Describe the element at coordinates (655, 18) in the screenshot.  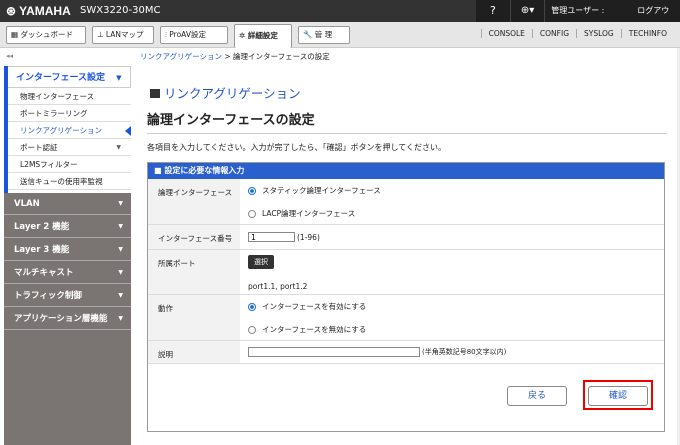
I see `logout-link: ログアウト` at that location.